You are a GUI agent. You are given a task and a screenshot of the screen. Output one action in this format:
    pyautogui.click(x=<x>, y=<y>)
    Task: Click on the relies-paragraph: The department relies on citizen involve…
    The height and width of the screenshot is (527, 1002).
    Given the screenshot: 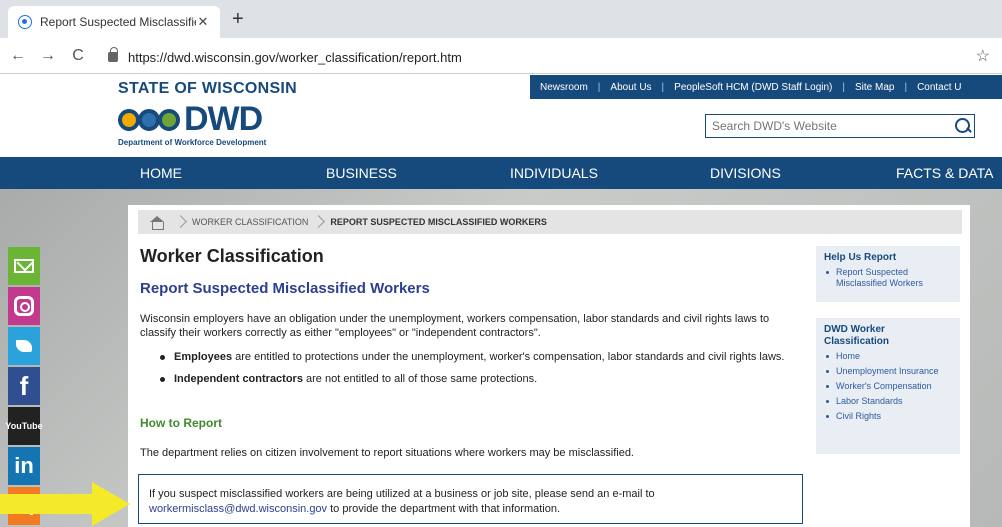 What is the action you would take?
    pyautogui.click(x=387, y=453)
    